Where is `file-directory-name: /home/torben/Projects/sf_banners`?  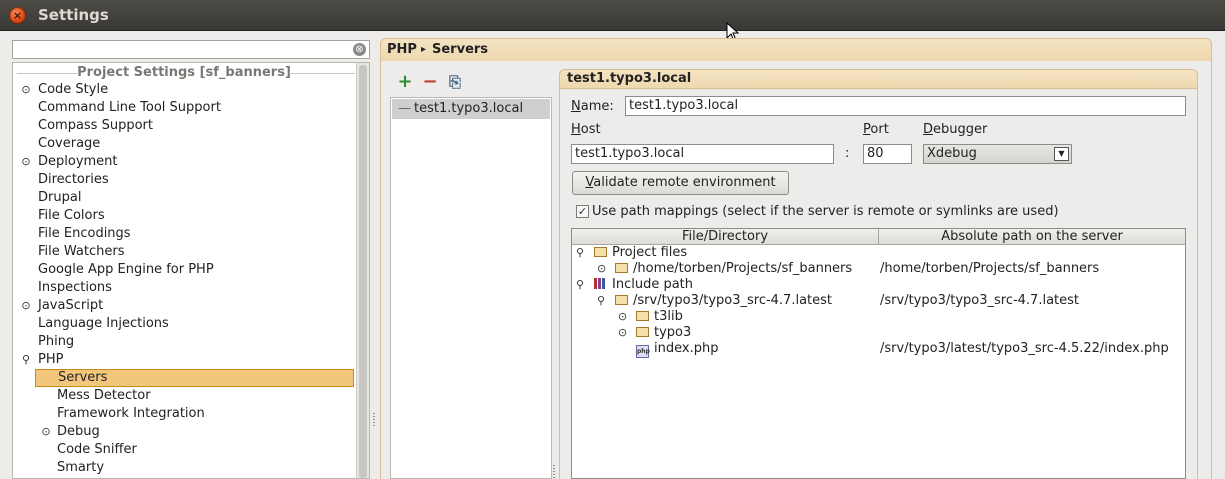 file-directory-name: /home/torben/Projects/sf_banners is located at coordinates (743, 268).